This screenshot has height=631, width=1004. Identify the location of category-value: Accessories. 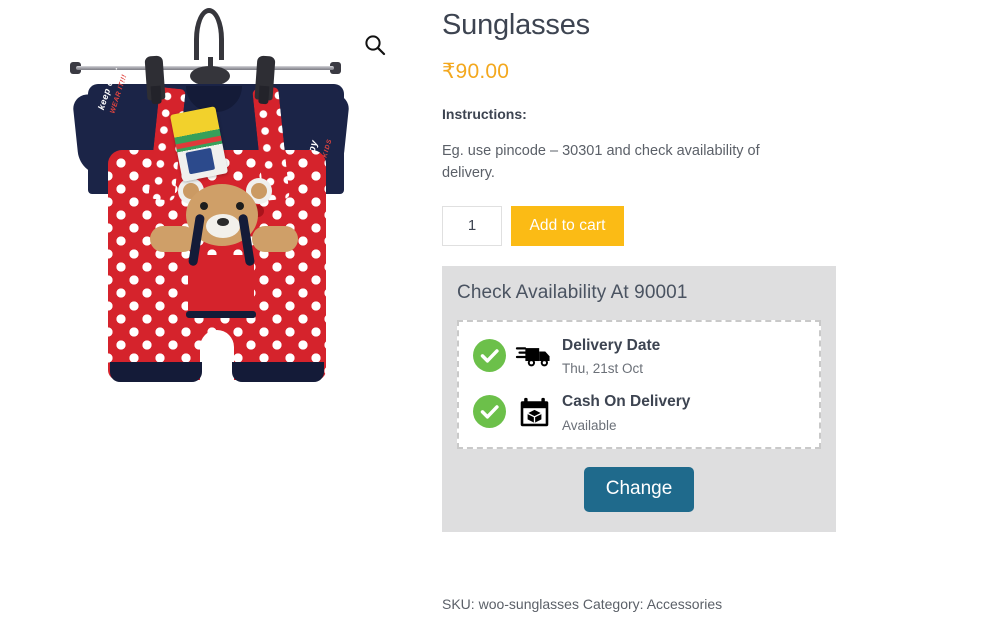
(684, 604).